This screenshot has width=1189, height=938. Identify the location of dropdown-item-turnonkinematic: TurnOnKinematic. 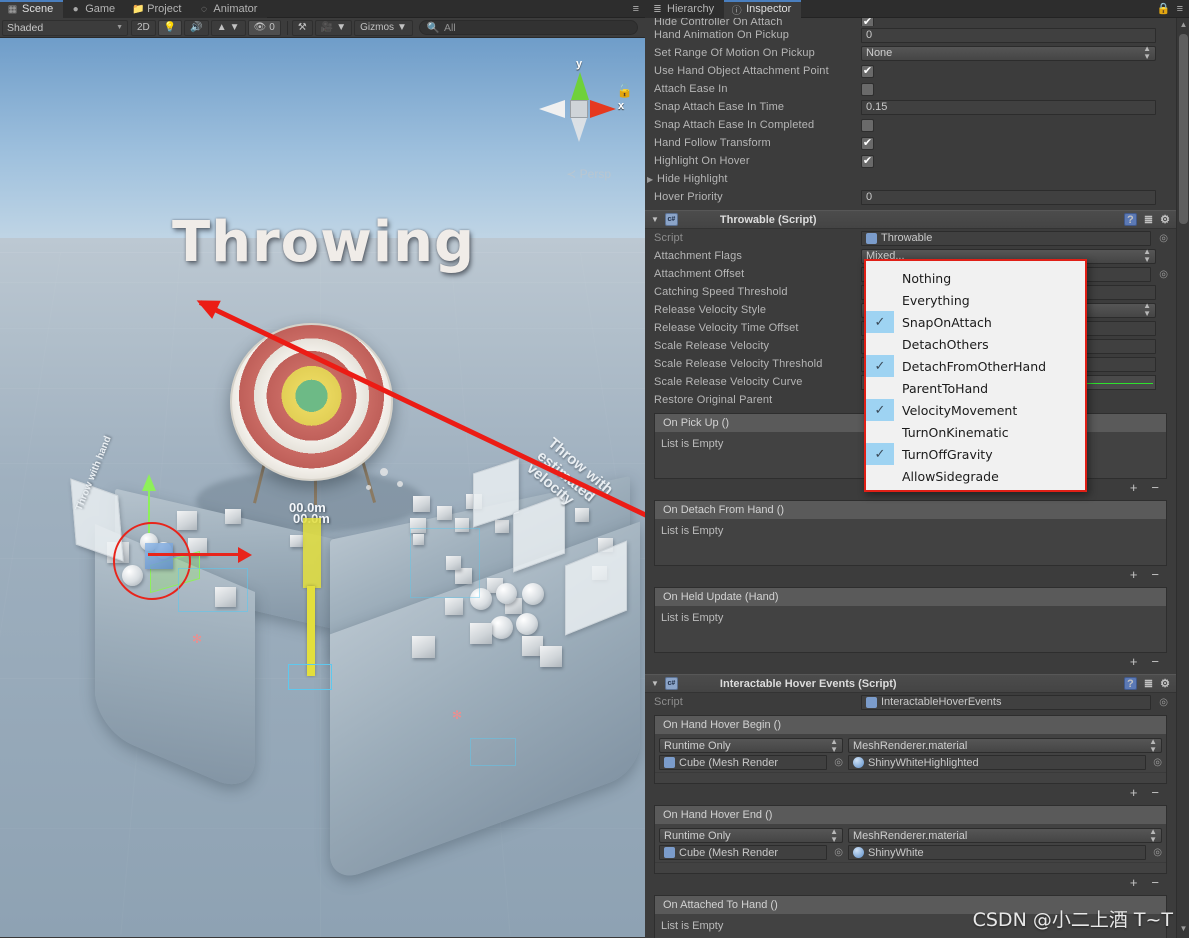
(975, 432).